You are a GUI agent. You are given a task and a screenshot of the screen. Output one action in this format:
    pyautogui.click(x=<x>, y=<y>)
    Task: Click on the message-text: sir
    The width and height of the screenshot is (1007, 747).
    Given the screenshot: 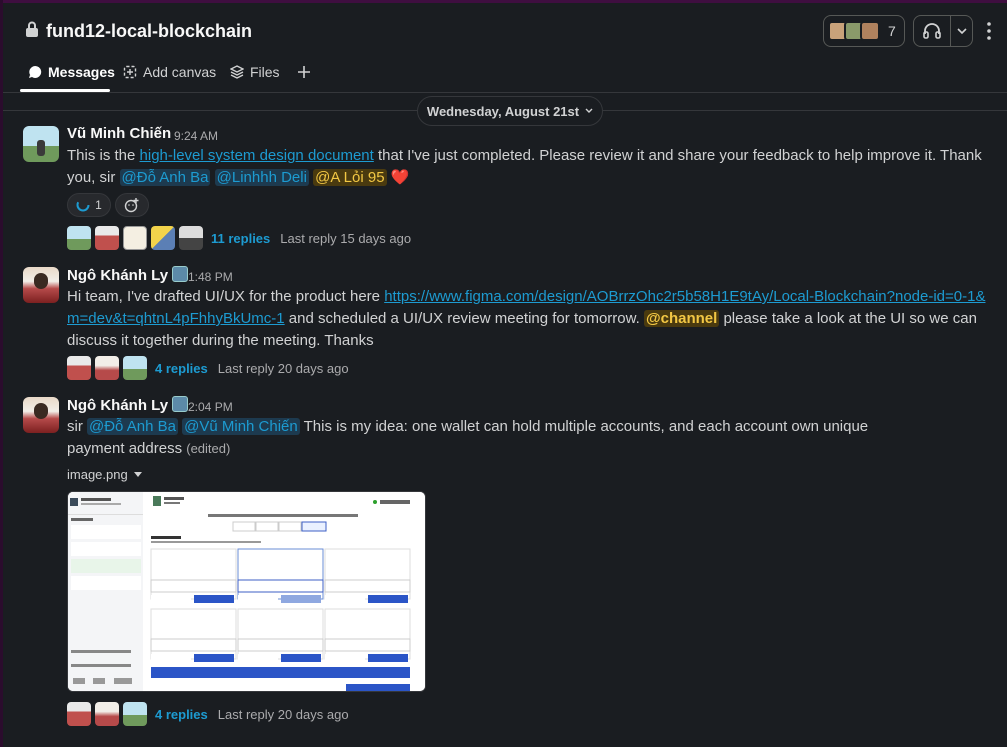 What is the action you would take?
    pyautogui.click(x=77, y=426)
    